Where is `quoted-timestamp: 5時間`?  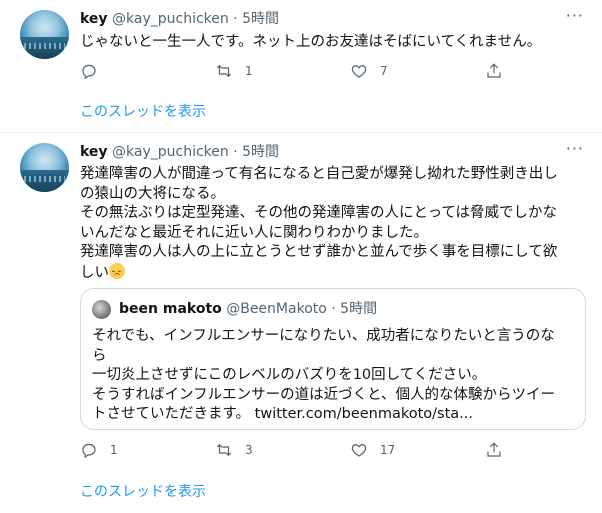
quoted-timestamp: 5時間 is located at coordinates (359, 309).